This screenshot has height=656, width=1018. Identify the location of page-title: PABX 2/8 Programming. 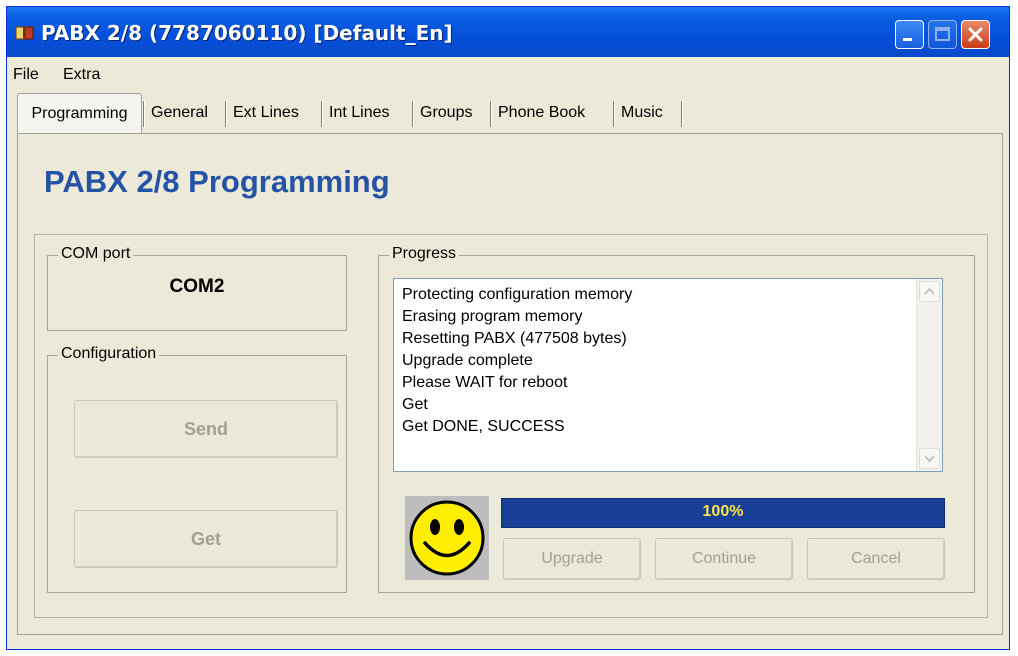
(217, 181).